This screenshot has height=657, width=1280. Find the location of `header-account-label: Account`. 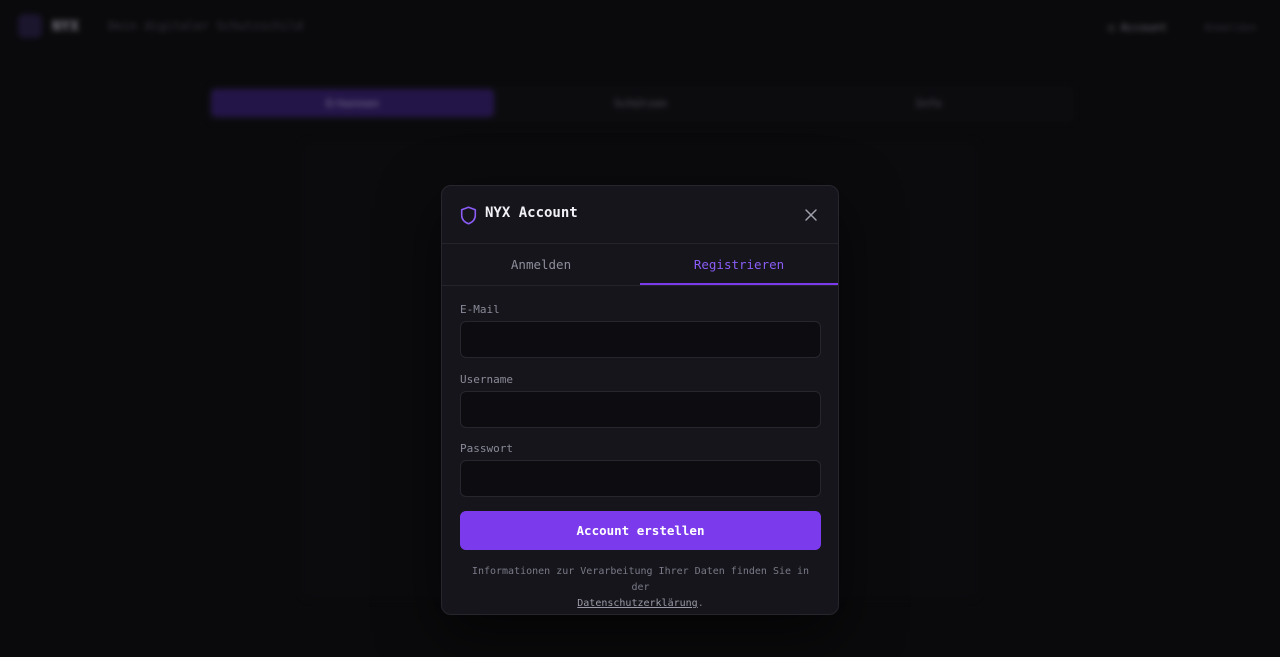

header-account-label: Account is located at coordinates (1143, 27).